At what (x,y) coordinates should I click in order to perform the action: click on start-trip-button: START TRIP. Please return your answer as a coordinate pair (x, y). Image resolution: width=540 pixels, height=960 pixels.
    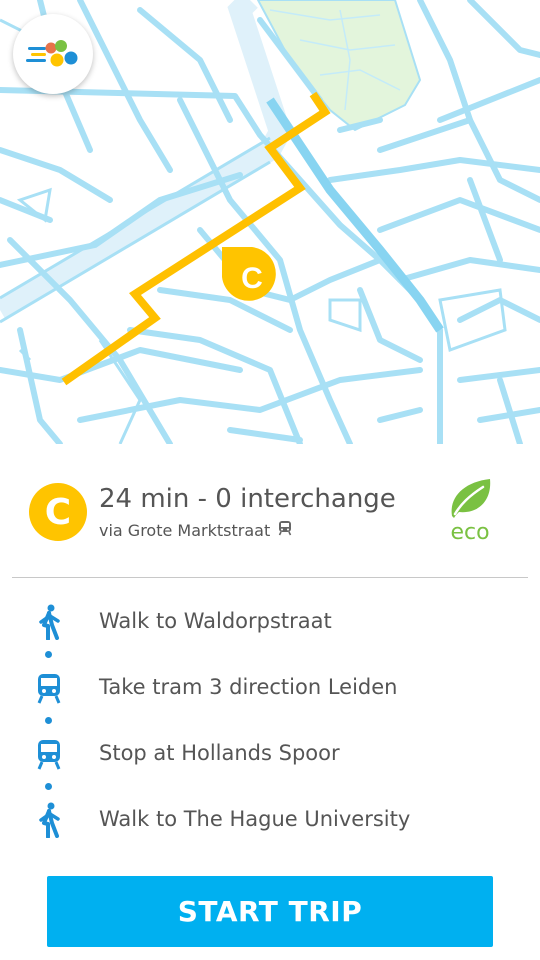
    Looking at the image, I should click on (270, 911).